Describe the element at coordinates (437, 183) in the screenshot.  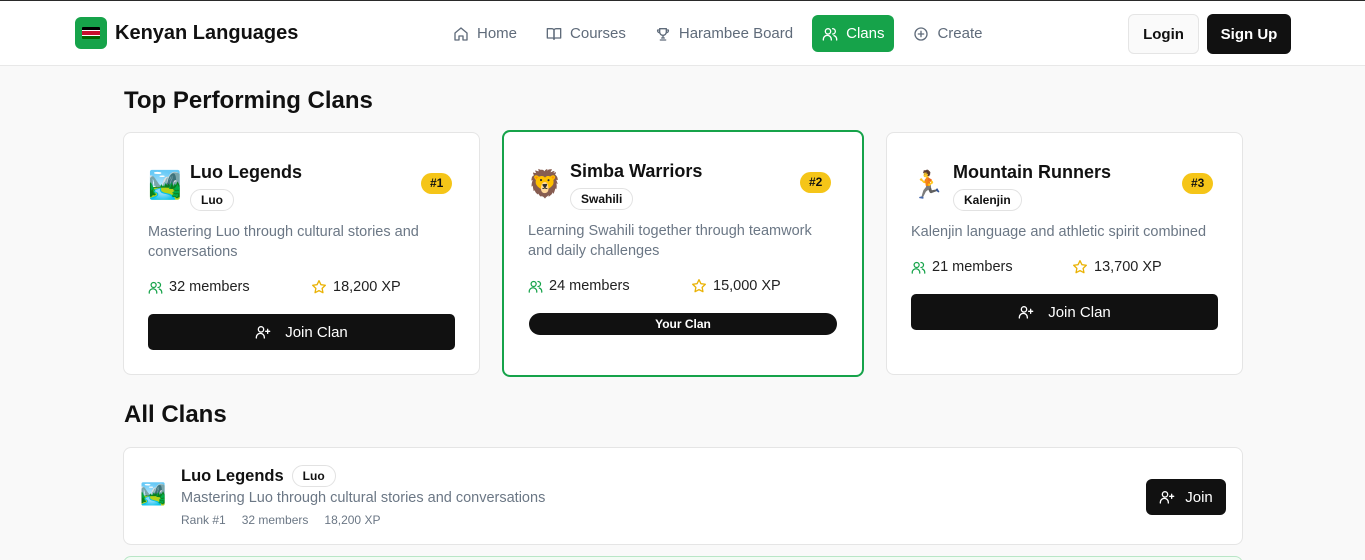
I see `rank-badge: #1` at that location.